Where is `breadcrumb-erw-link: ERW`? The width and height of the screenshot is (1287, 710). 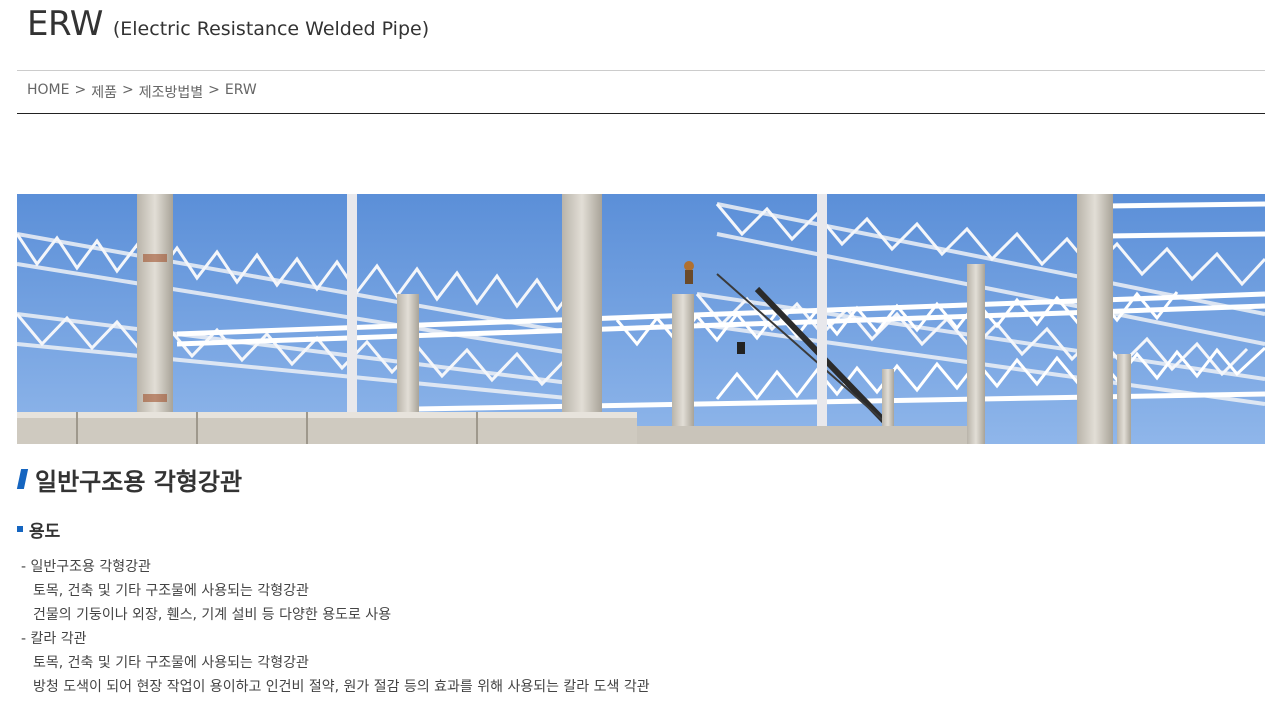
breadcrumb-erw-link: ERW is located at coordinates (241, 92).